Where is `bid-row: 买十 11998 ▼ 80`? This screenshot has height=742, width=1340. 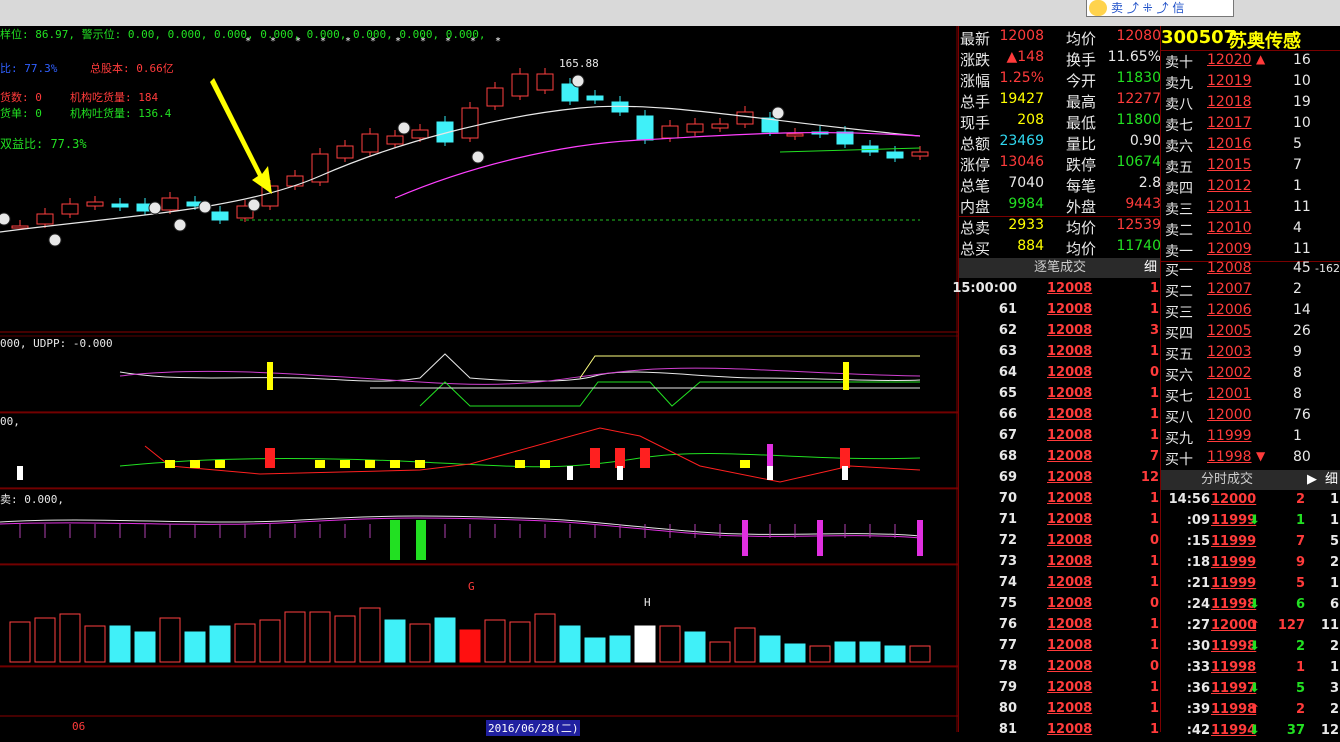
bid-row: 买十 11998 ▼ 80 is located at coordinates (1250, 458).